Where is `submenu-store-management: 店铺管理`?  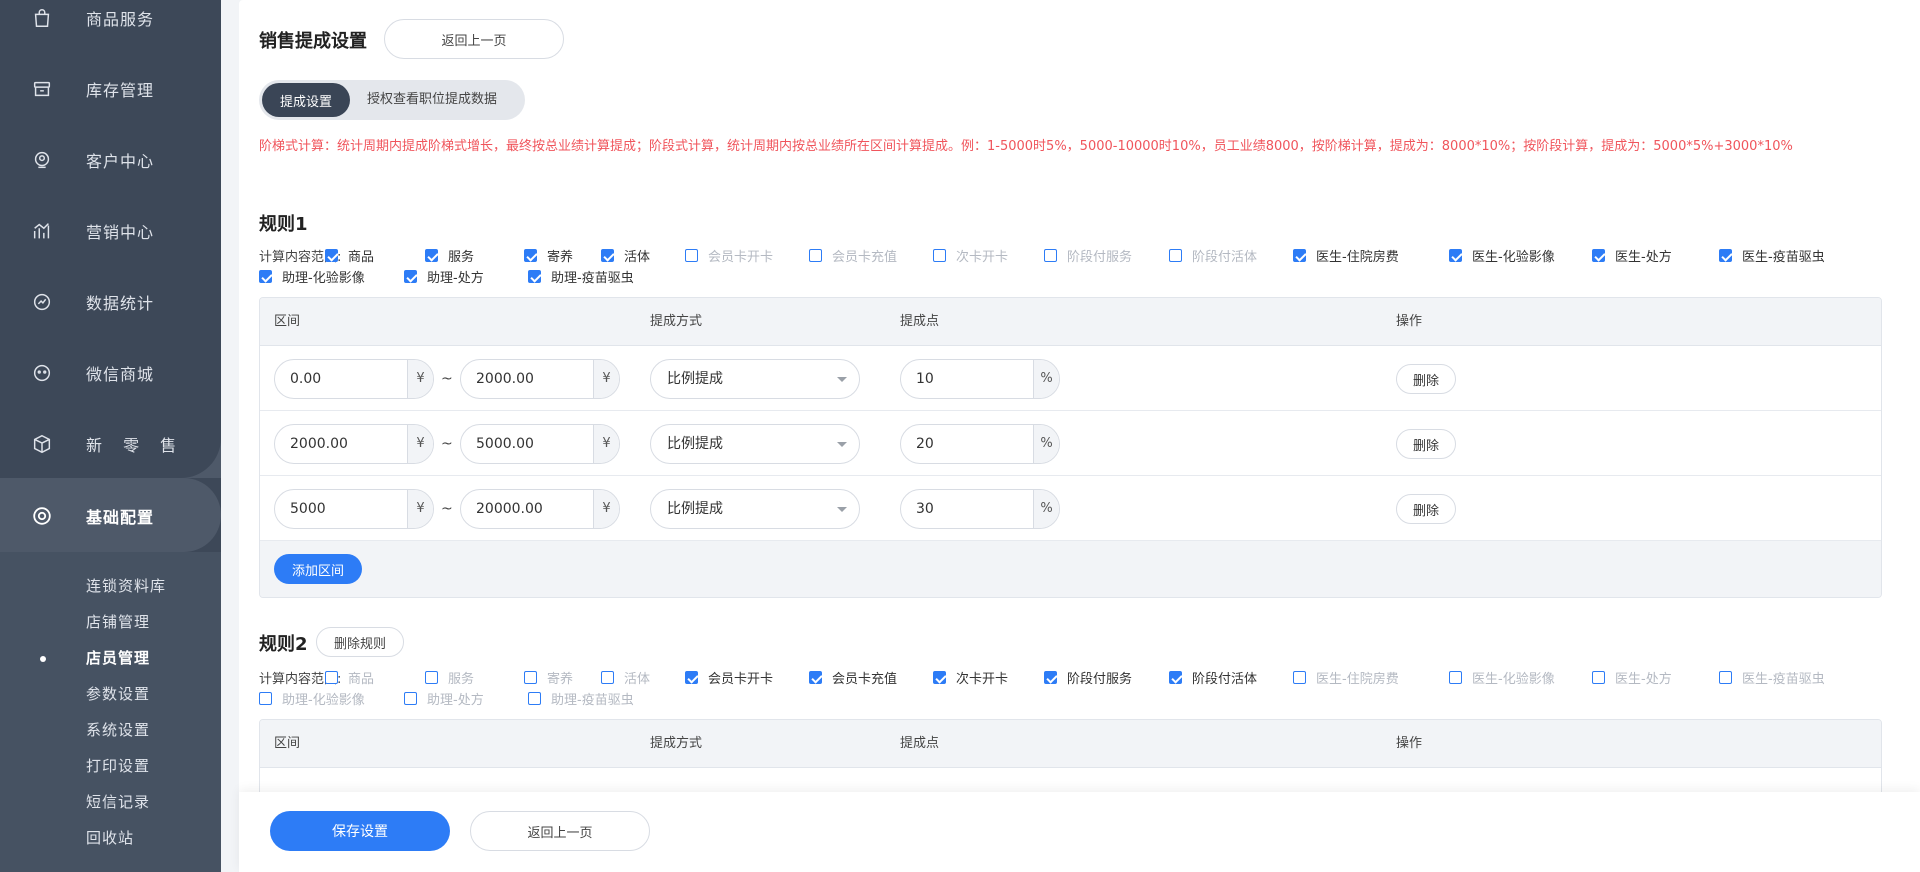
submenu-store-management: 店铺管理 is located at coordinates (118, 622).